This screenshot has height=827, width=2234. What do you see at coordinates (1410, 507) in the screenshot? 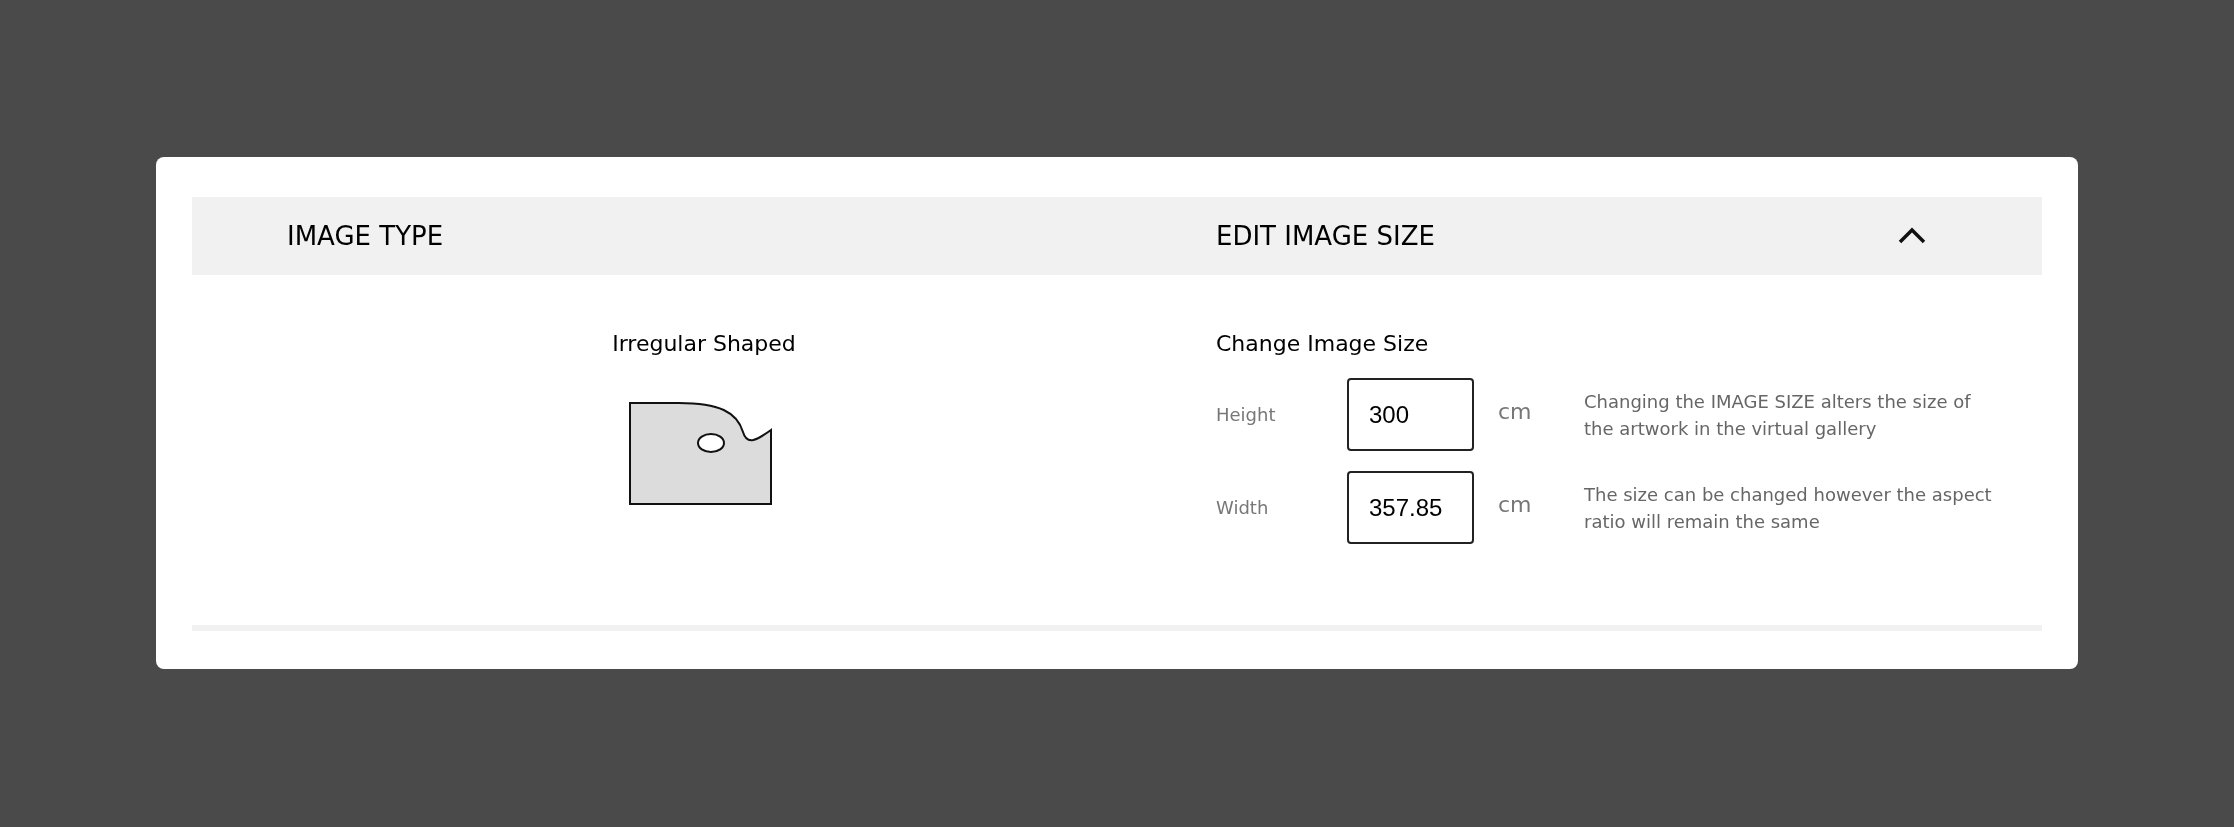
I see `size-input: 357.85` at bounding box center [1410, 507].